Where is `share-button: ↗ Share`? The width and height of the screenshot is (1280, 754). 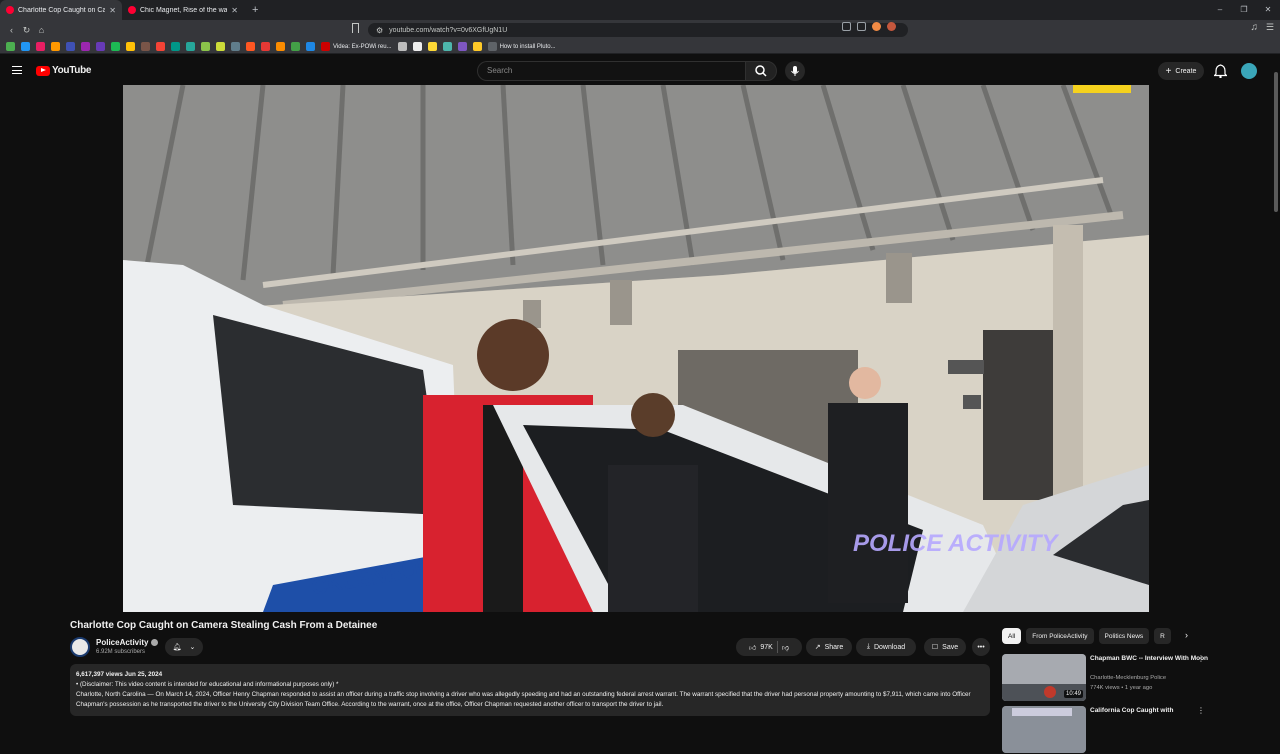
share-button: ↗ Share is located at coordinates (829, 647).